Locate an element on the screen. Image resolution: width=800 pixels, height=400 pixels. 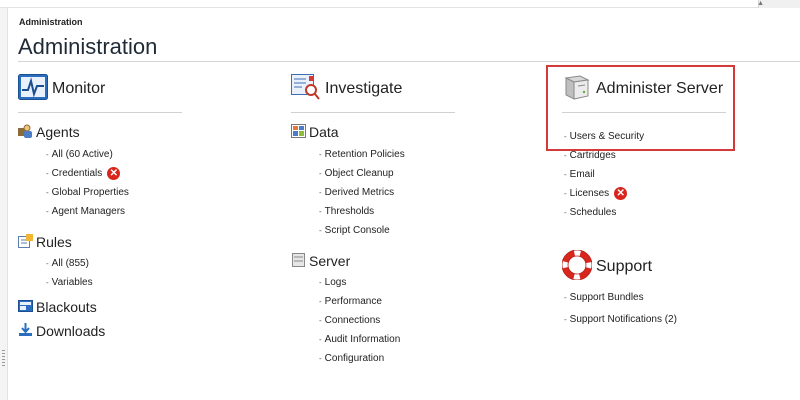
licenses-link: Licenses✕ is located at coordinates (648, 193).